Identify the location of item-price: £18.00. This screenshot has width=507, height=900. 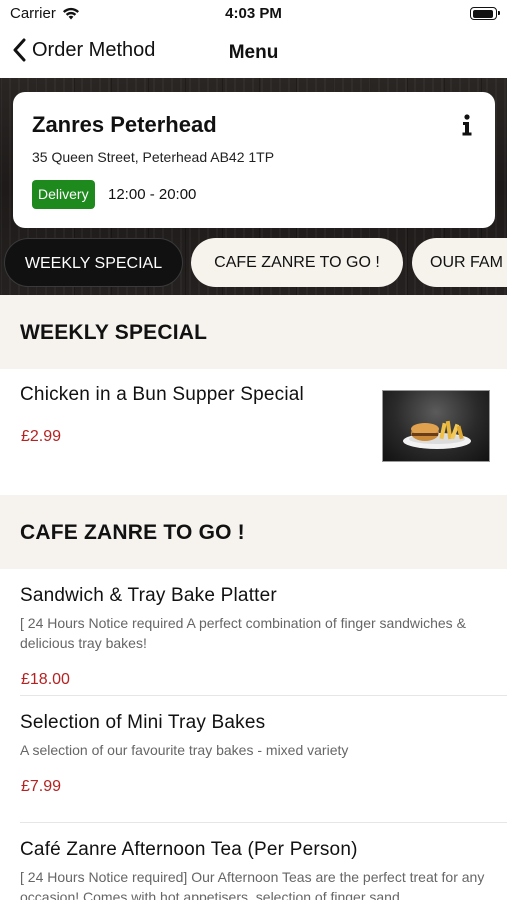
(45, 679).